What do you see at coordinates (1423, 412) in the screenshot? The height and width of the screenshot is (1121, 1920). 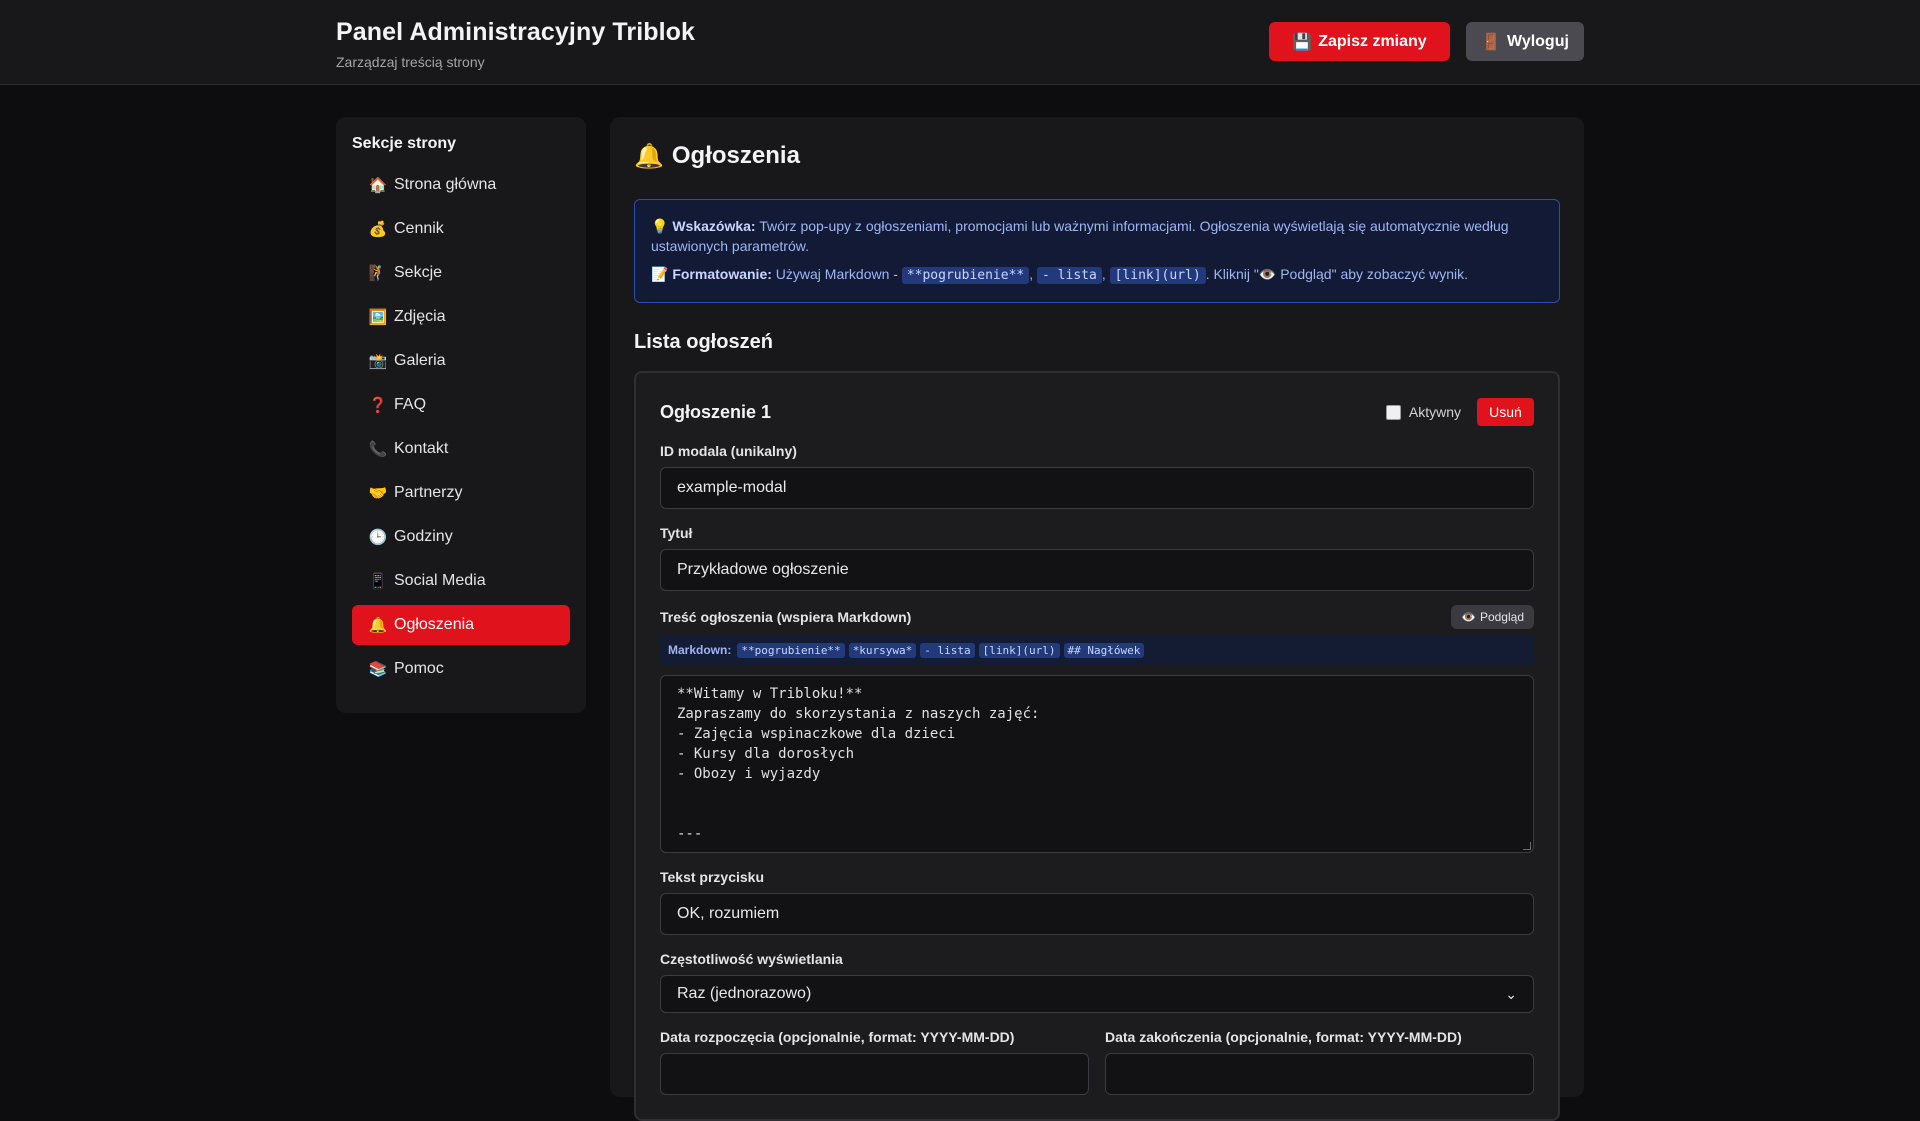 I see `active-toggle: Aktywny` at bounding box center [1423, 412].